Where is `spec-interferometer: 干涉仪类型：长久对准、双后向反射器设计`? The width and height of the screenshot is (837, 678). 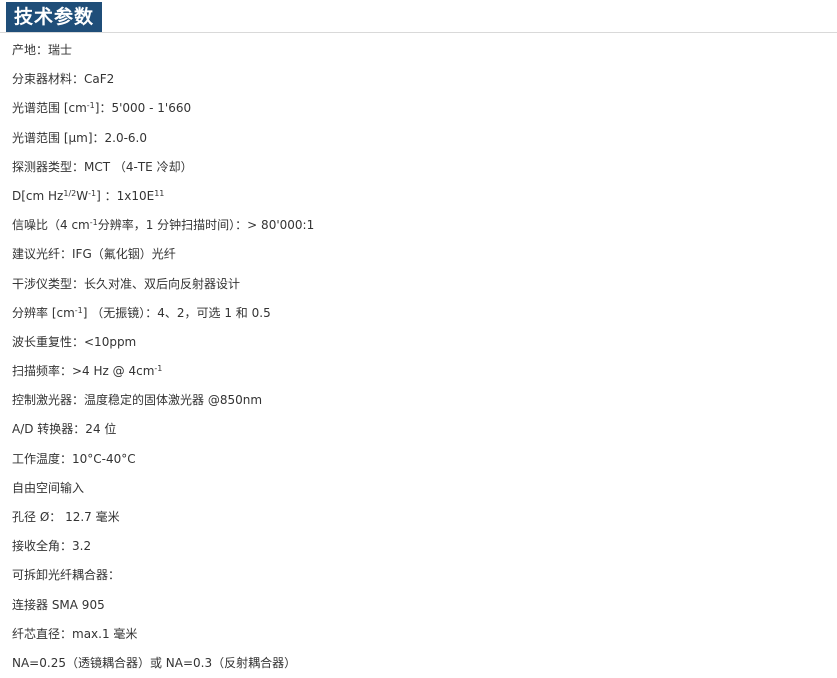 spec-interferometer: 干涉仪类型：长久对准、双后向反射器设计 is located at coordinates (126, 283).